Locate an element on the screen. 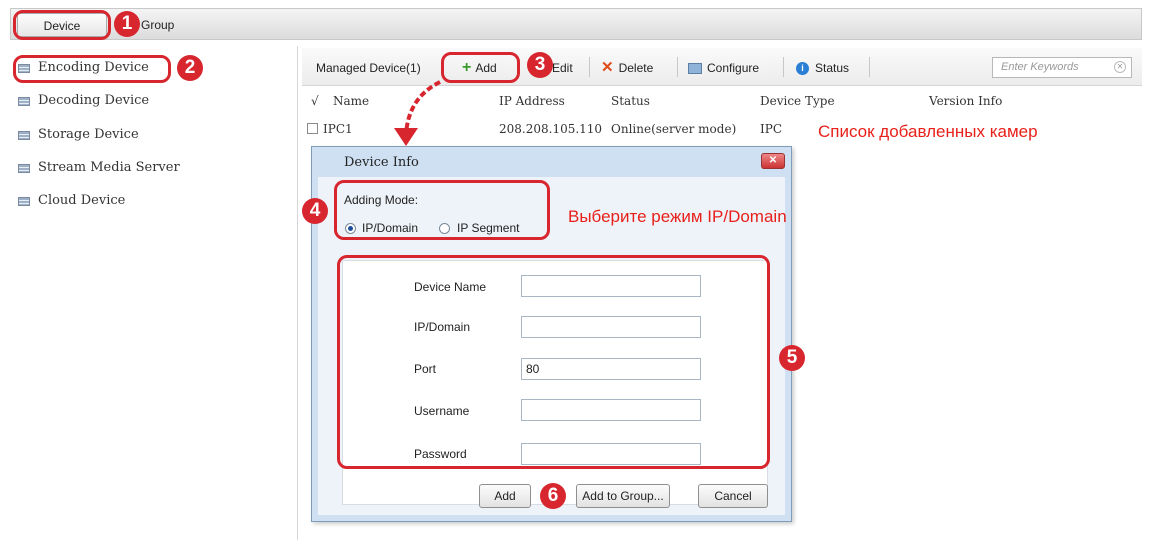  edit-button: Edit is located at coordinates (562, 68).